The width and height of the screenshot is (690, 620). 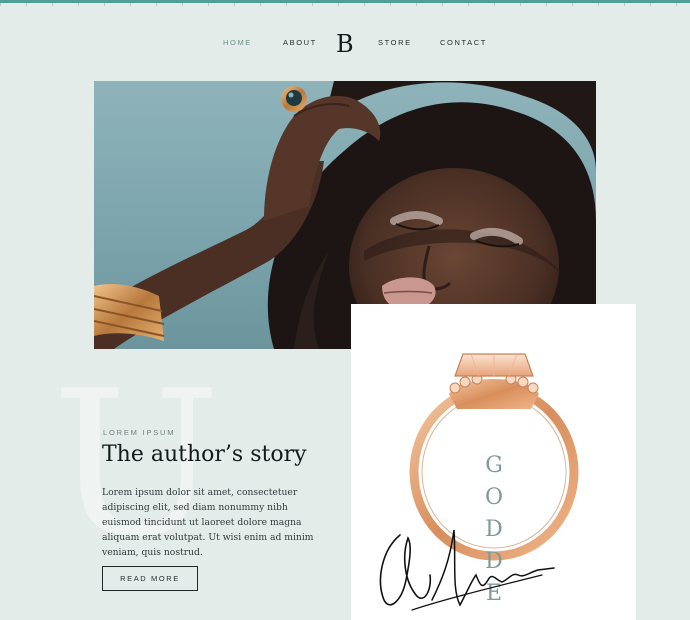 I want to click on story-title: The author’s story, so click(x=204, y=454).